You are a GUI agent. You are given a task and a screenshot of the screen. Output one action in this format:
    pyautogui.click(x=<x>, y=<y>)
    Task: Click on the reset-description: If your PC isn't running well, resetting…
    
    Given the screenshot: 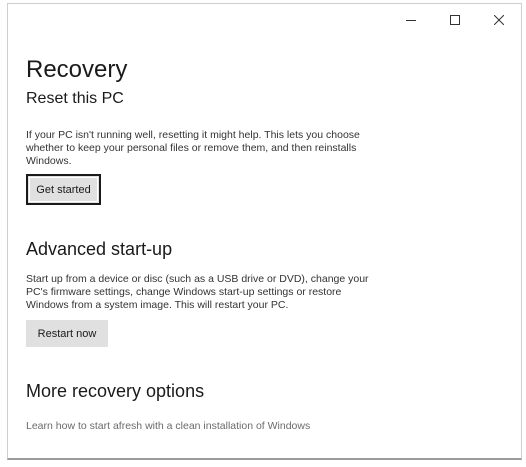 What is the action you would take?
    pyautogui.click(x=193, y=148)
    